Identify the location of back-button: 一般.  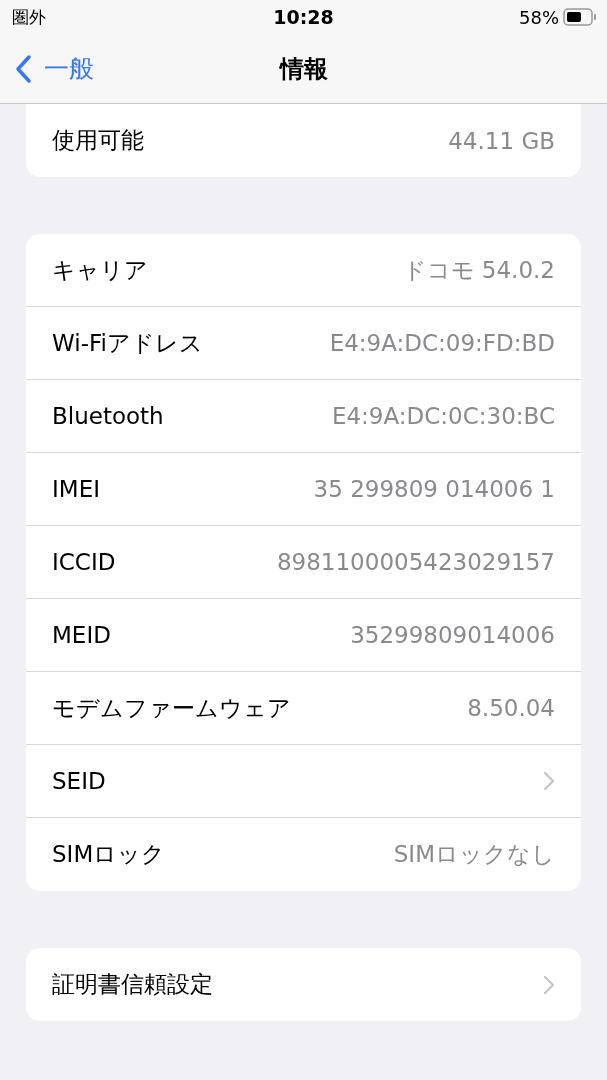
(47, 68).